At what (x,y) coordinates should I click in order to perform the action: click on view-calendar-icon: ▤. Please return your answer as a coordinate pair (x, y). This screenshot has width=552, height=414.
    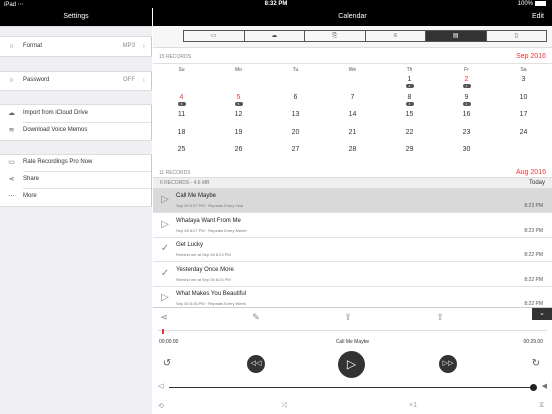
    Looking at the image, I should click on (456, 36).